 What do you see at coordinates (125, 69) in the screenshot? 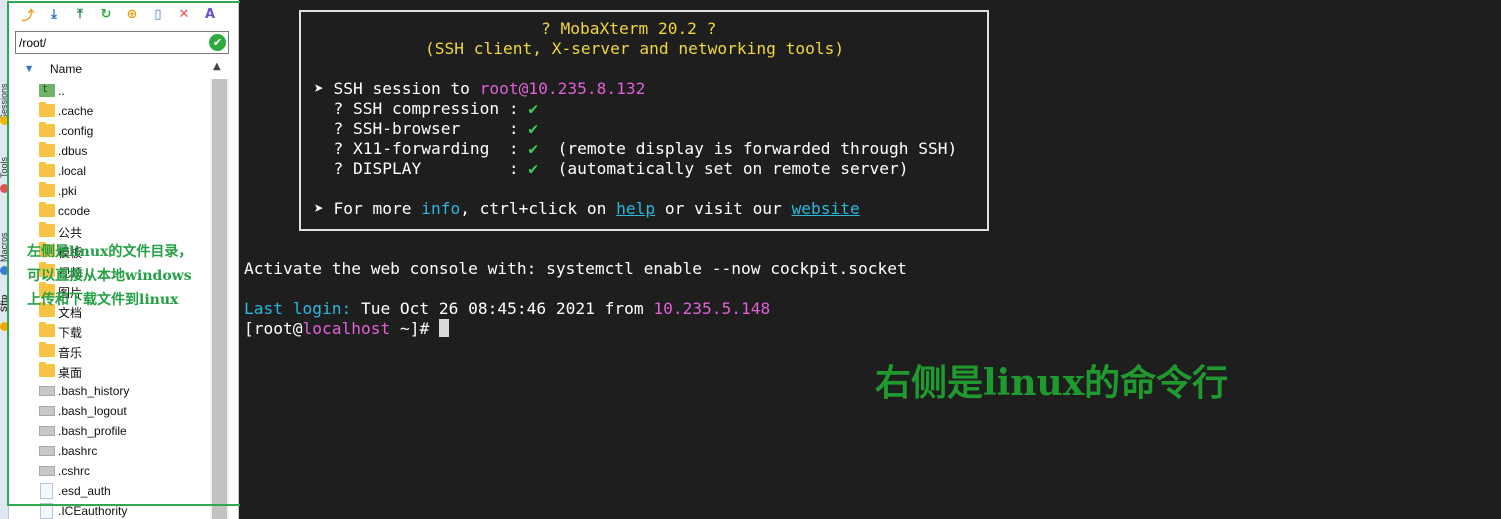
I see `column-header: ▼ Name ▲` at bounding box center [125, 69].